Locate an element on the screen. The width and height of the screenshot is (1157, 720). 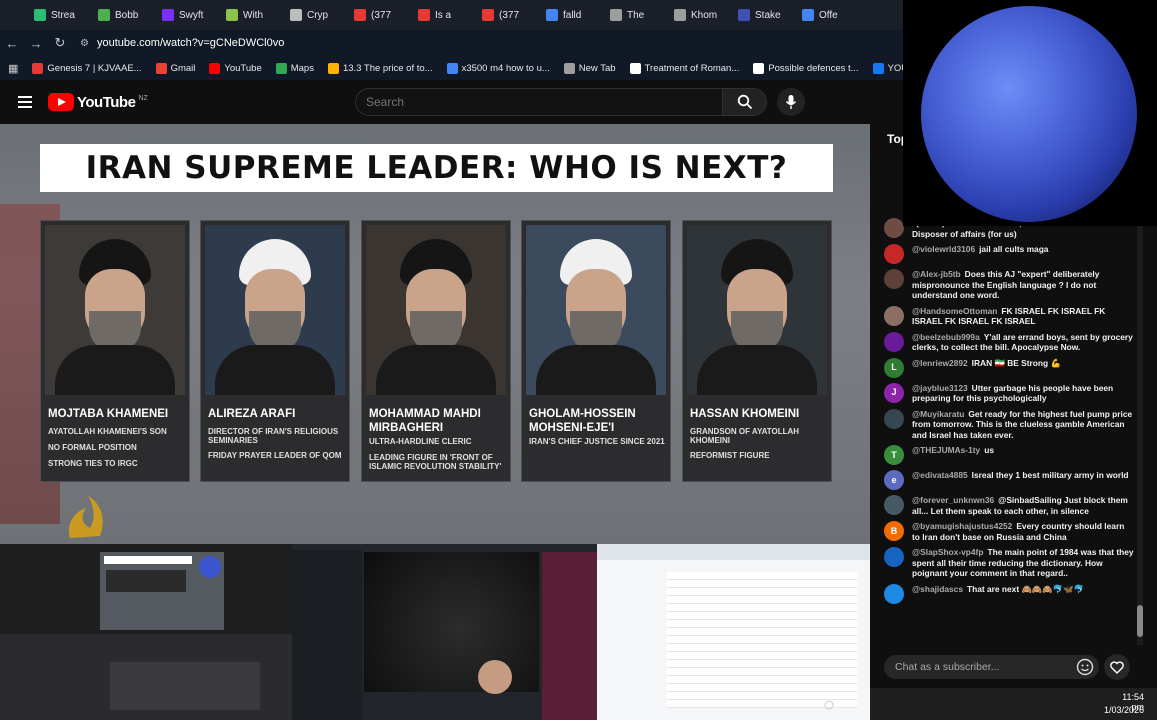
browser-tab: Swyft is located at coordinates (186, 15).